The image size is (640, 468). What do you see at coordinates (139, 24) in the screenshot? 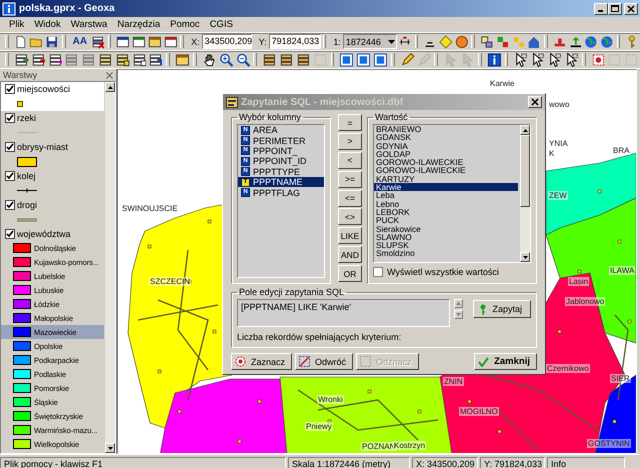
I see `menu-item: Narzędzia` at bounding box center [139, 24].